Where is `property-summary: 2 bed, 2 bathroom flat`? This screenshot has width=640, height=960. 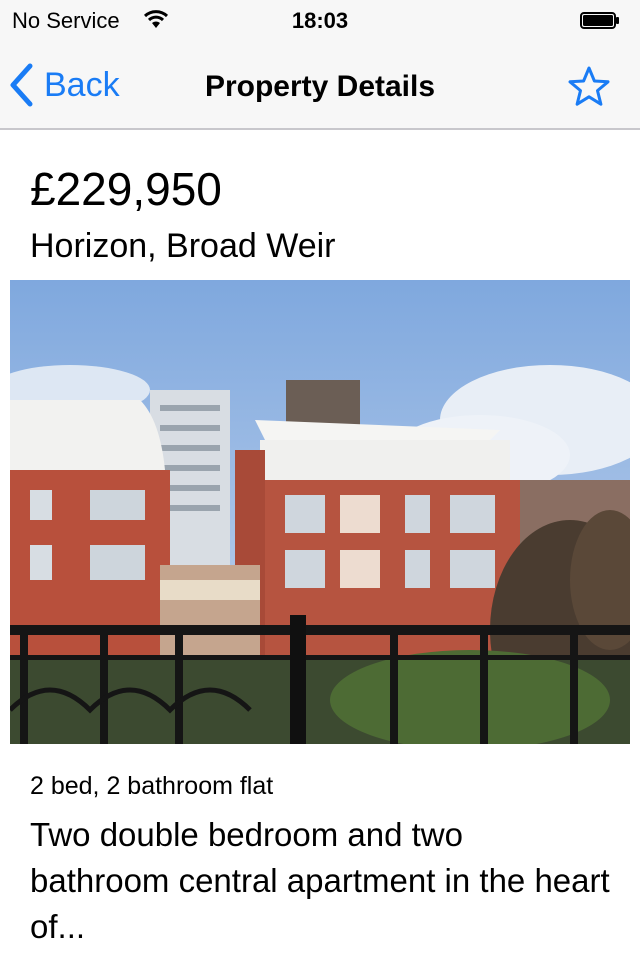 property-summary: 2 bed, 2 bathroom flat is located at coordinates (152, 786).